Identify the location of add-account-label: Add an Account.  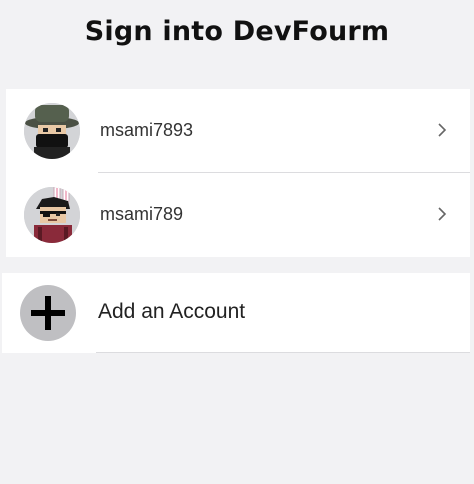
(172, 311).